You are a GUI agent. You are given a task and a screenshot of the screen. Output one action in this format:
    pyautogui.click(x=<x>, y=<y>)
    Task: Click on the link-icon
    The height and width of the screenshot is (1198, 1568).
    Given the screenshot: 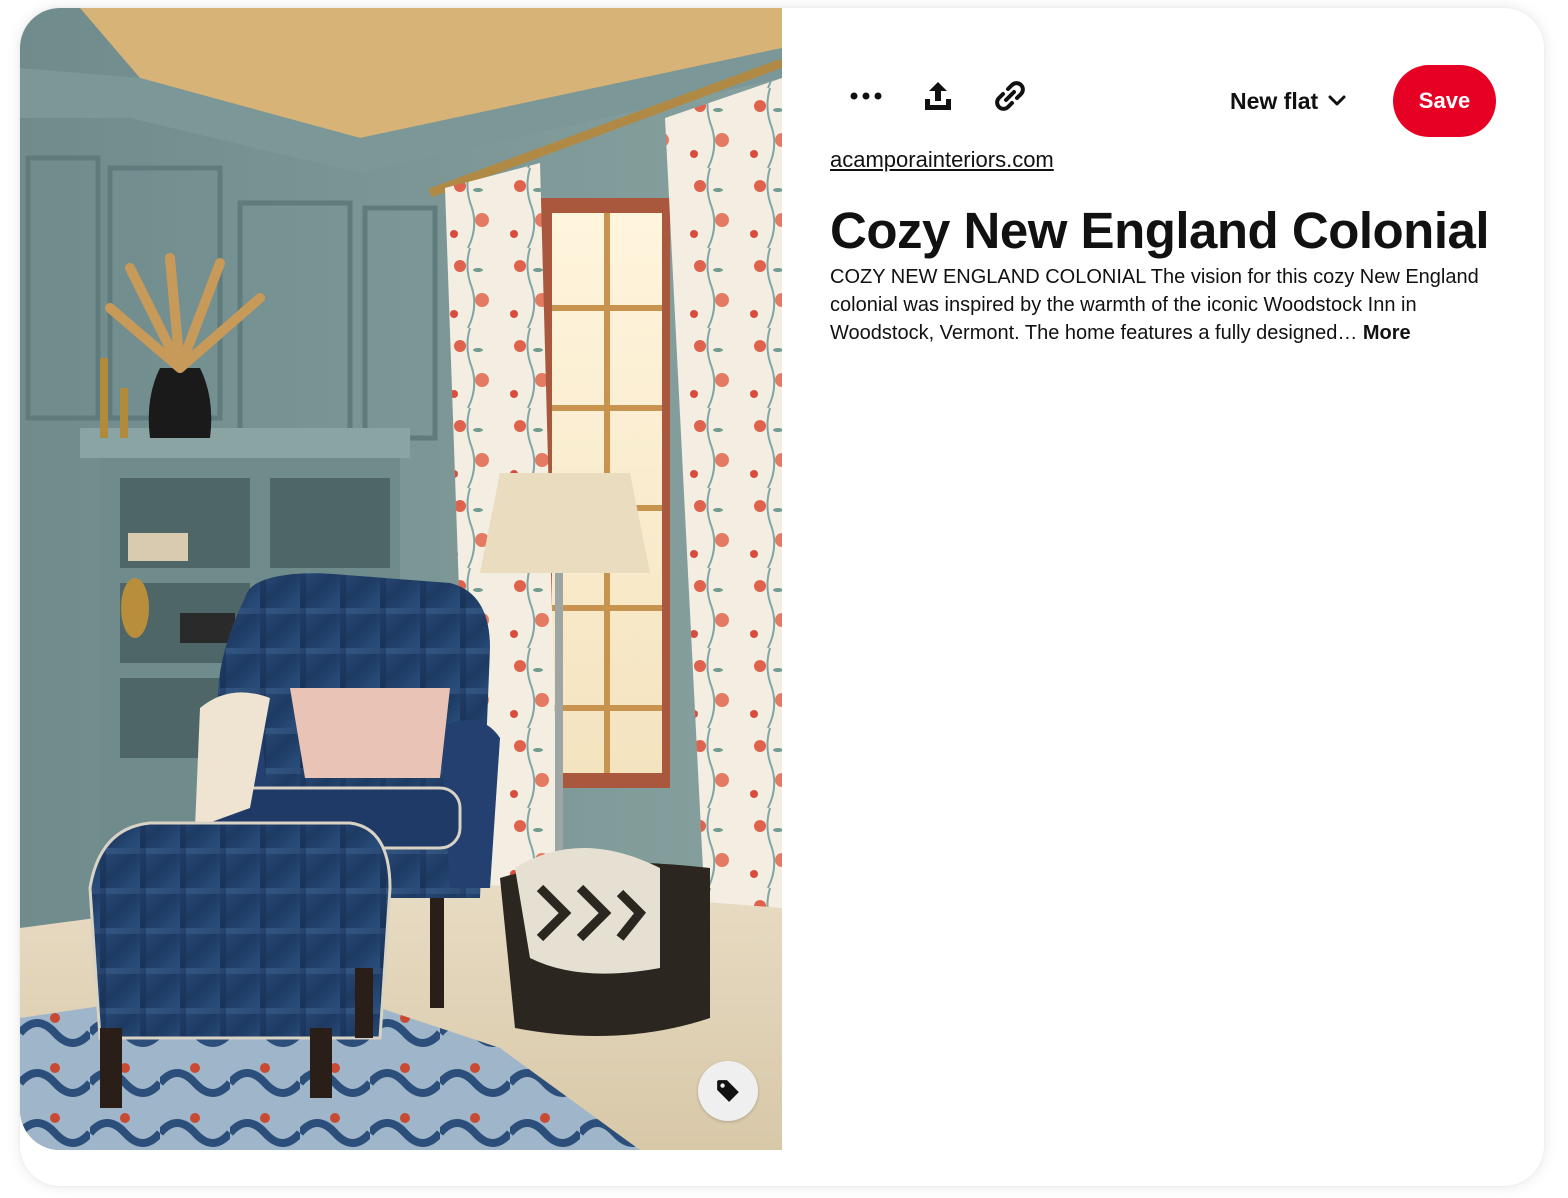 What is the action you would take?
    pyautogui.click(x=1010, y=96)
    